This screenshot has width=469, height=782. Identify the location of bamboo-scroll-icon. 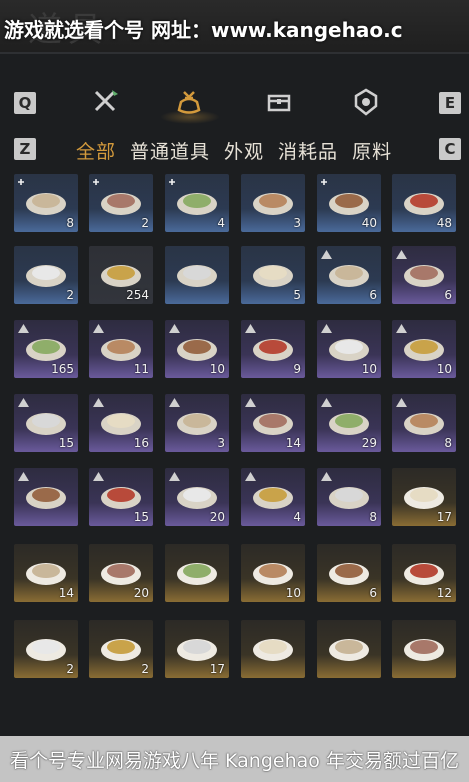
(197, 650).